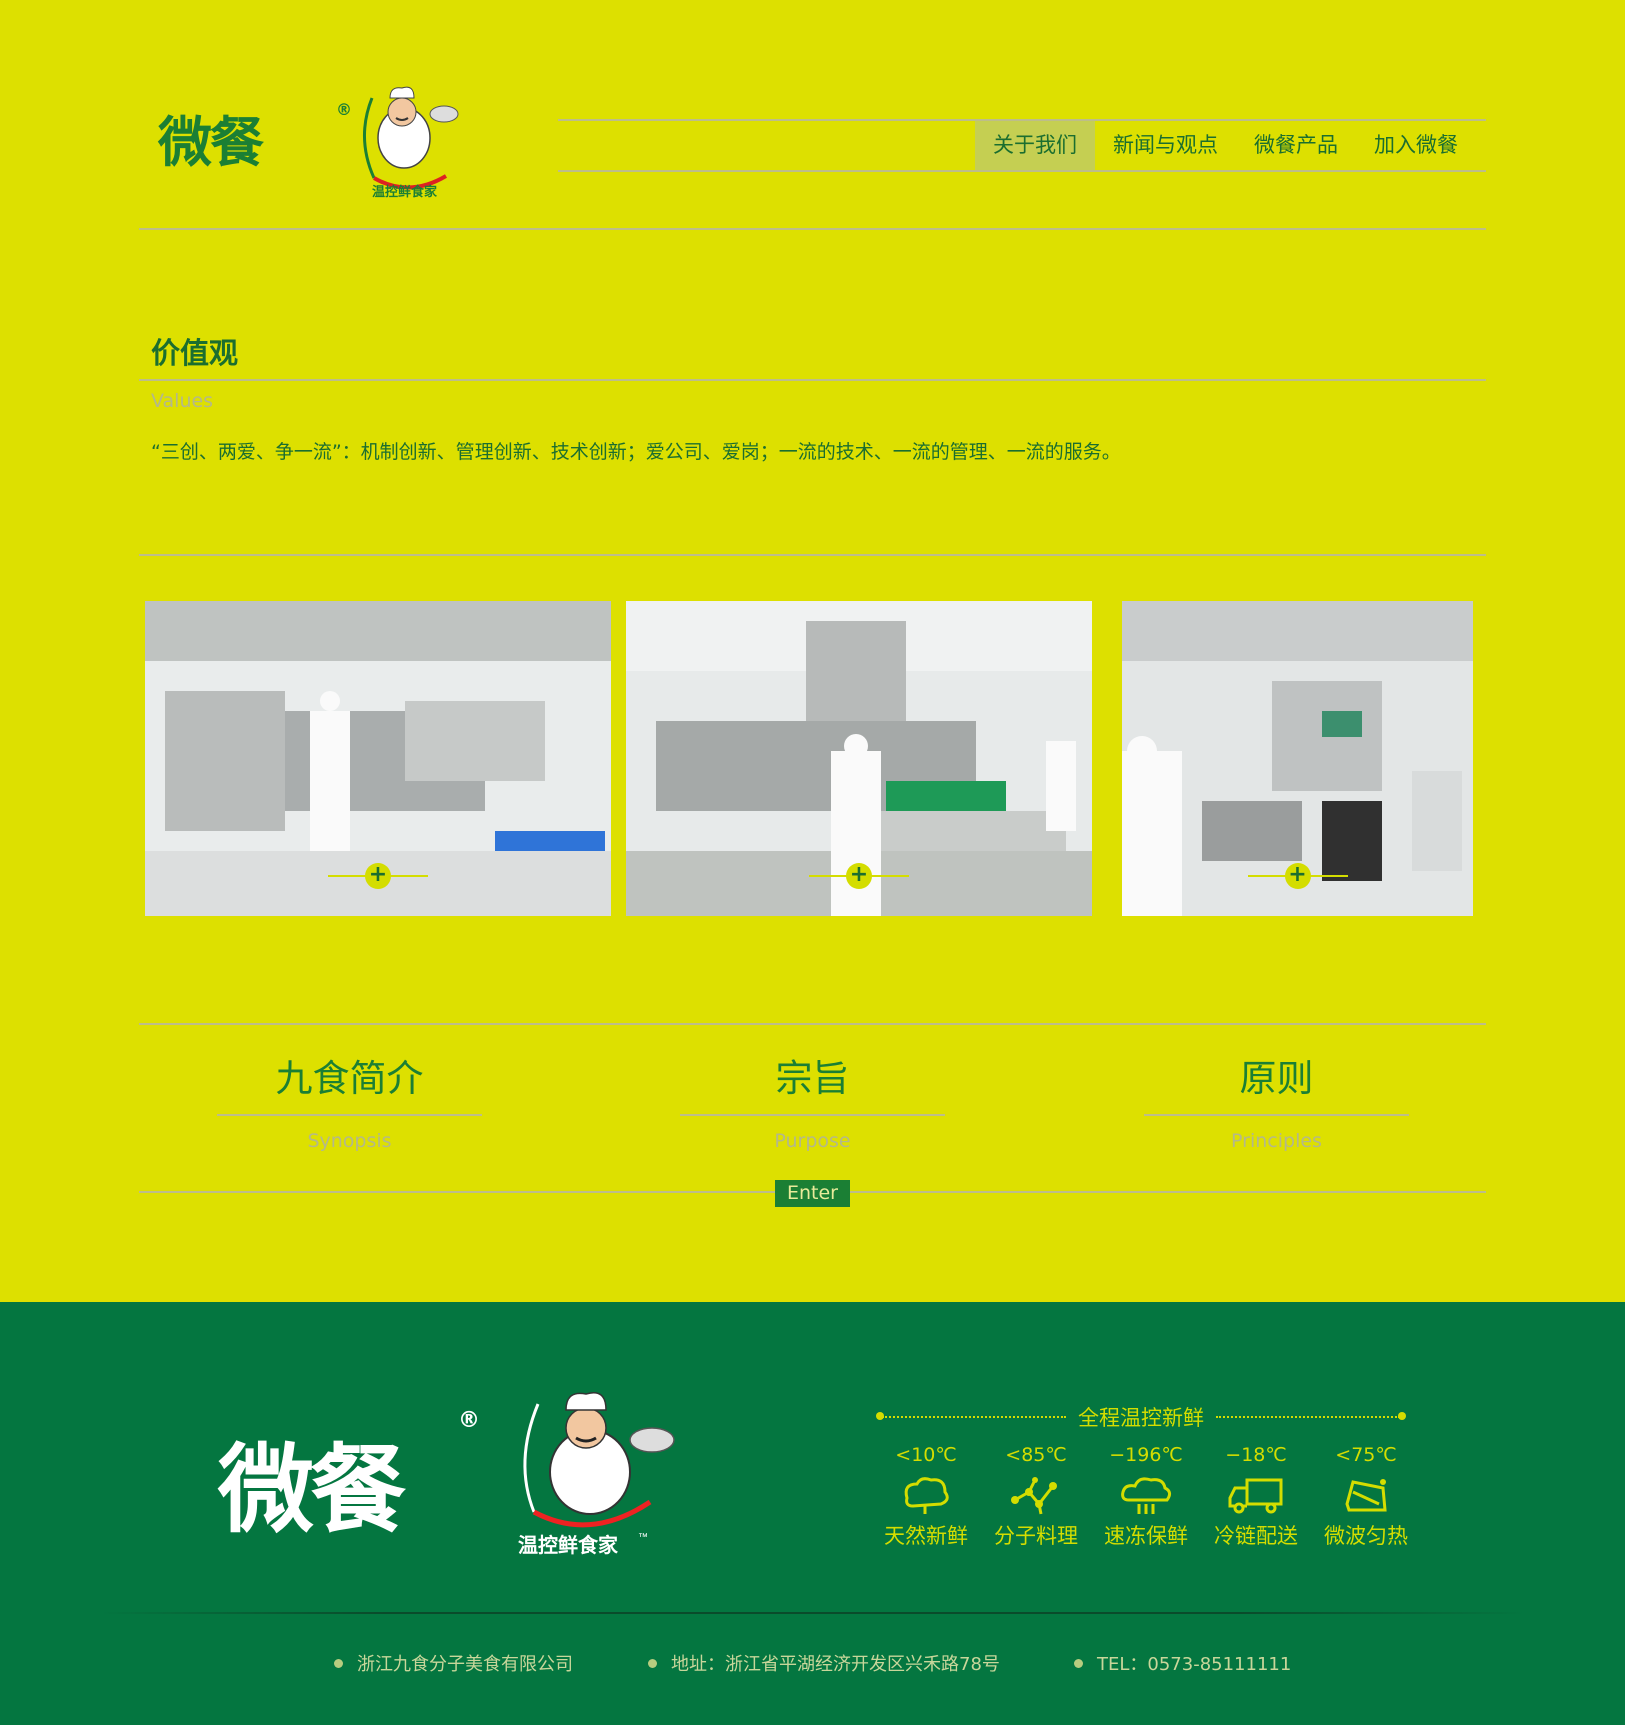 The image size is (1625, 1725). Describe the element at coordinates (312, 1489) in the screenshot. I see `footer-logo-text: 微餐` at that location.